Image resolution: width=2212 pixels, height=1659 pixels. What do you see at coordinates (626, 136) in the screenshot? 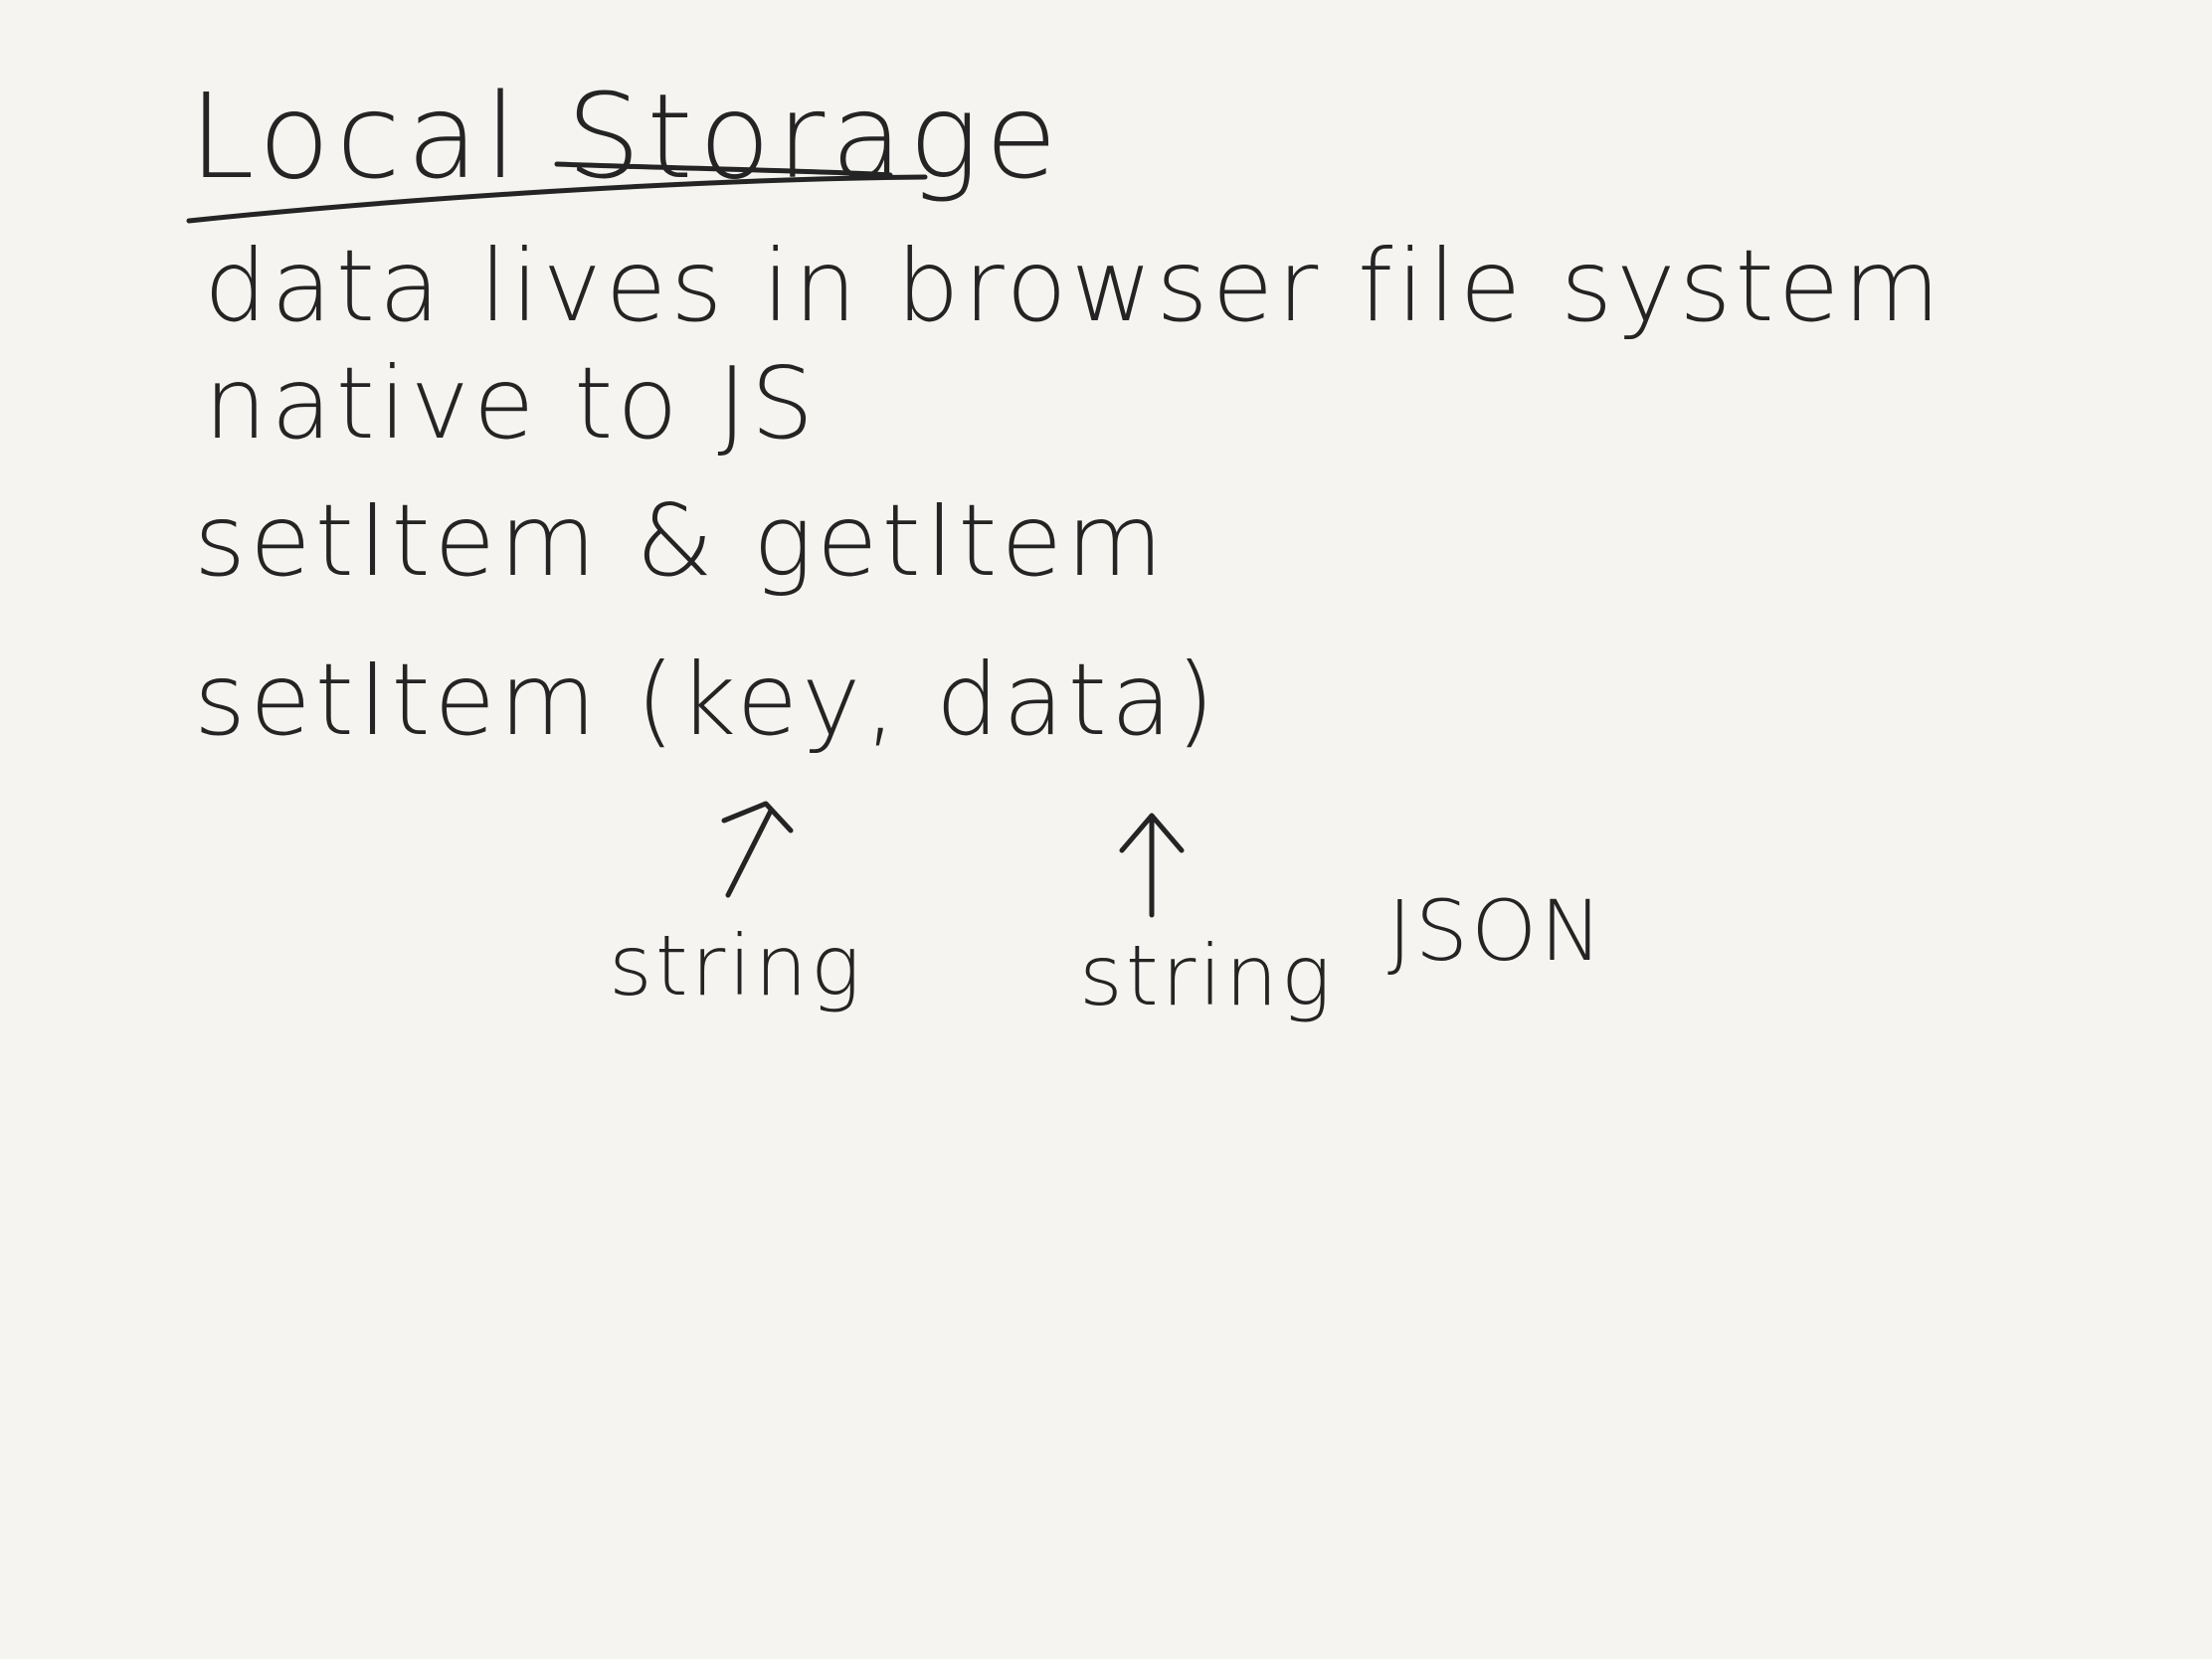
I see `note-title: Local Storage` at bounding box center [626, 136].